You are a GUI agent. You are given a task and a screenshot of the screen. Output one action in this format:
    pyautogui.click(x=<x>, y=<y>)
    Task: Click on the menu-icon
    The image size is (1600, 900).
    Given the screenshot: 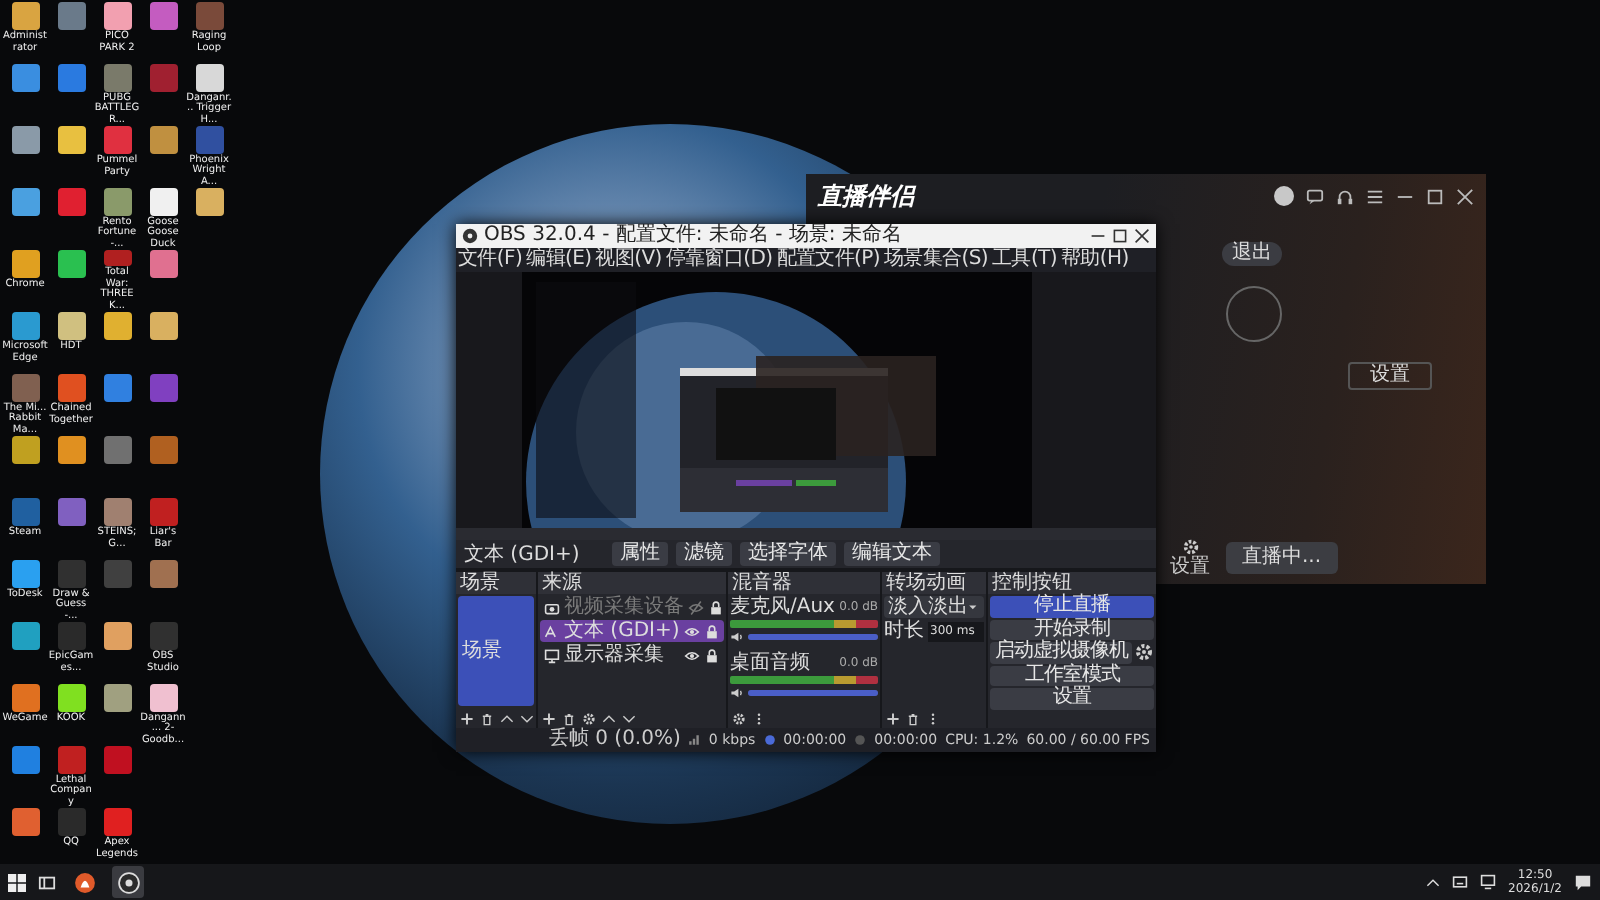 What is the action you would take?
    pyautogui.click(x=1375, y=196)
    